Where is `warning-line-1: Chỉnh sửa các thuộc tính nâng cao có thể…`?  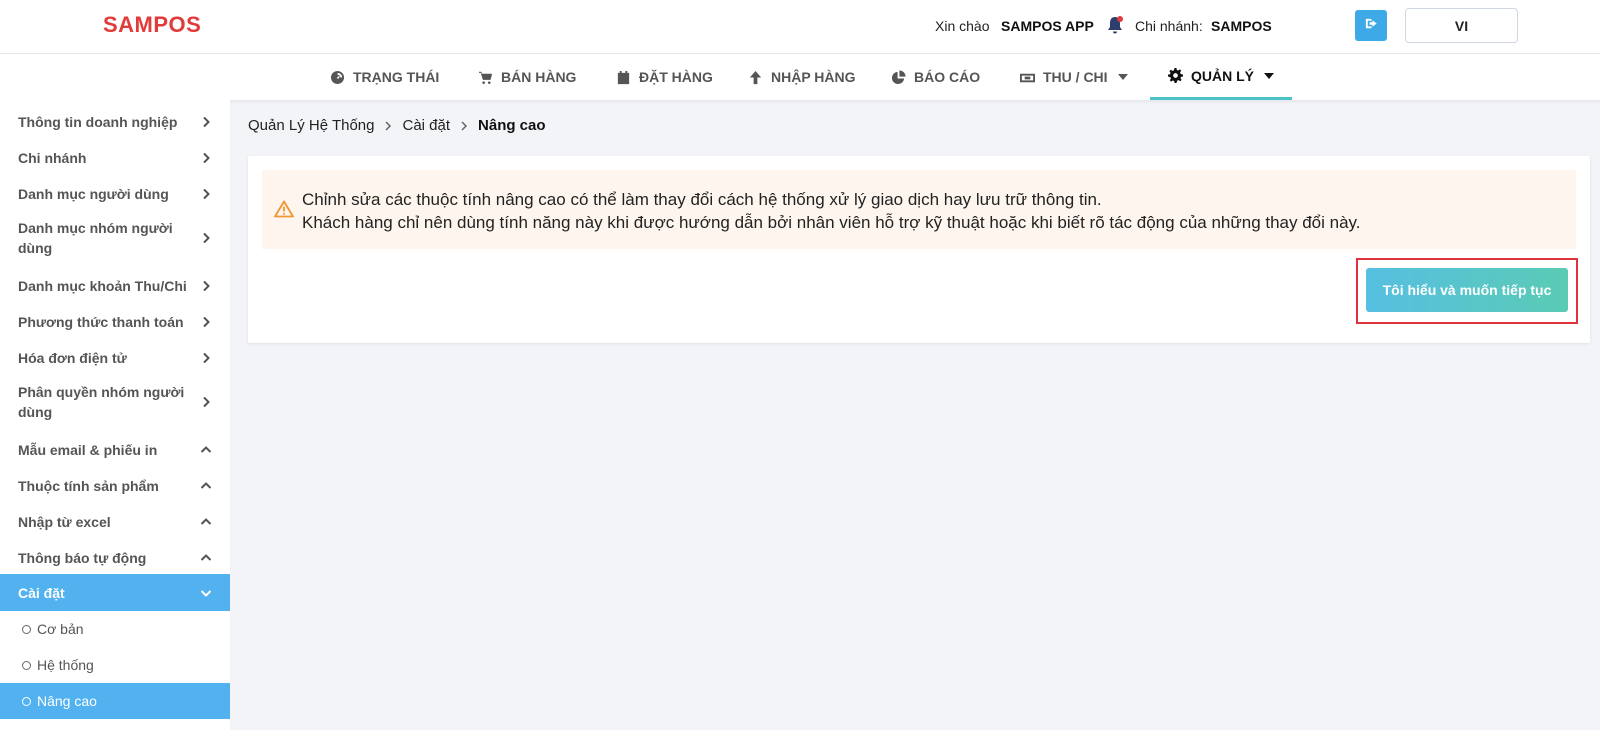
warning-line-1: Chỉnh sửa các thuộc tính nâng cao có thể… is located at coordinates (702, 199).